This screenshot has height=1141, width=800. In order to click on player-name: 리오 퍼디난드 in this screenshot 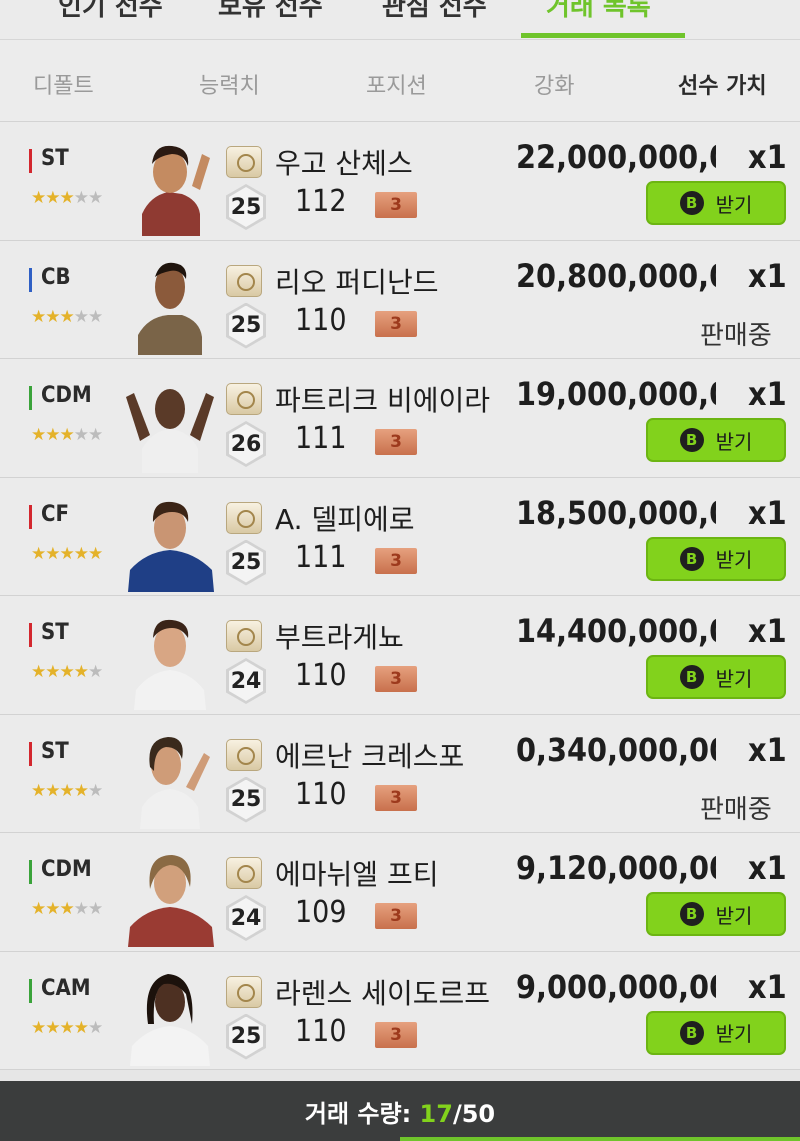, I will do `click(357, 282)`.